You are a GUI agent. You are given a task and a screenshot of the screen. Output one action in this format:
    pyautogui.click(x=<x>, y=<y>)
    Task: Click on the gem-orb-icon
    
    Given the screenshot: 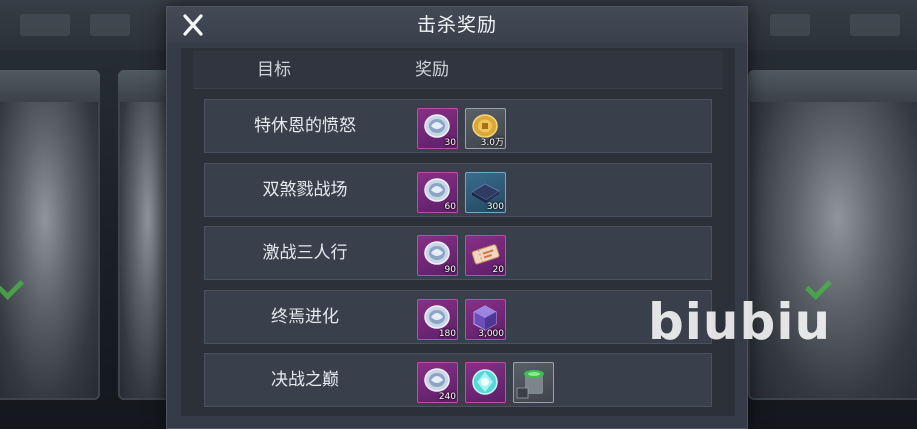 What is the action you would take?
    pyautogui.click(x=485, y=382)
    